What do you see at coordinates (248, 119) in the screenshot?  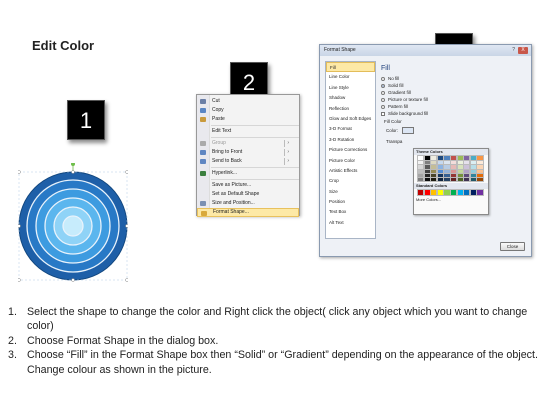 I see `menu-item-paste: Paste` at bounding box center [248, 119].